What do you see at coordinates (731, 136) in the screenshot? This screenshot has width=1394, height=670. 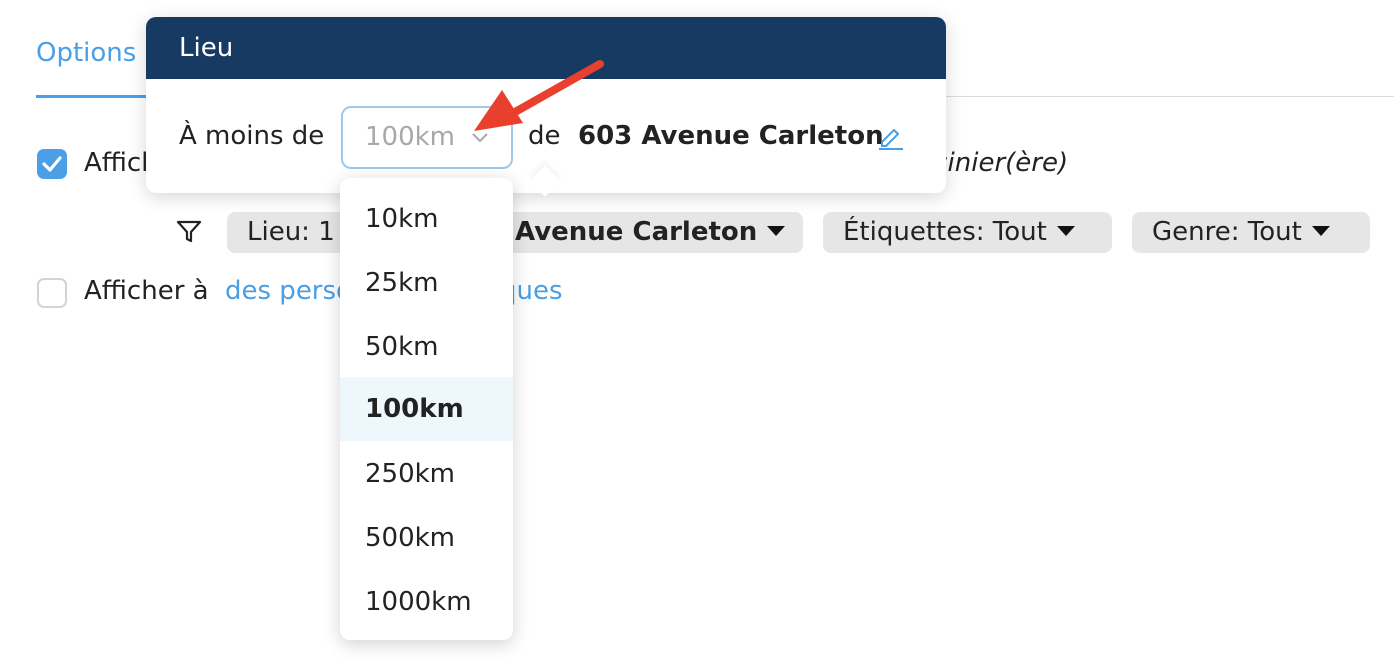 I see `address-text: 603 Avenue Carleton` at bounding box center [731, 136].